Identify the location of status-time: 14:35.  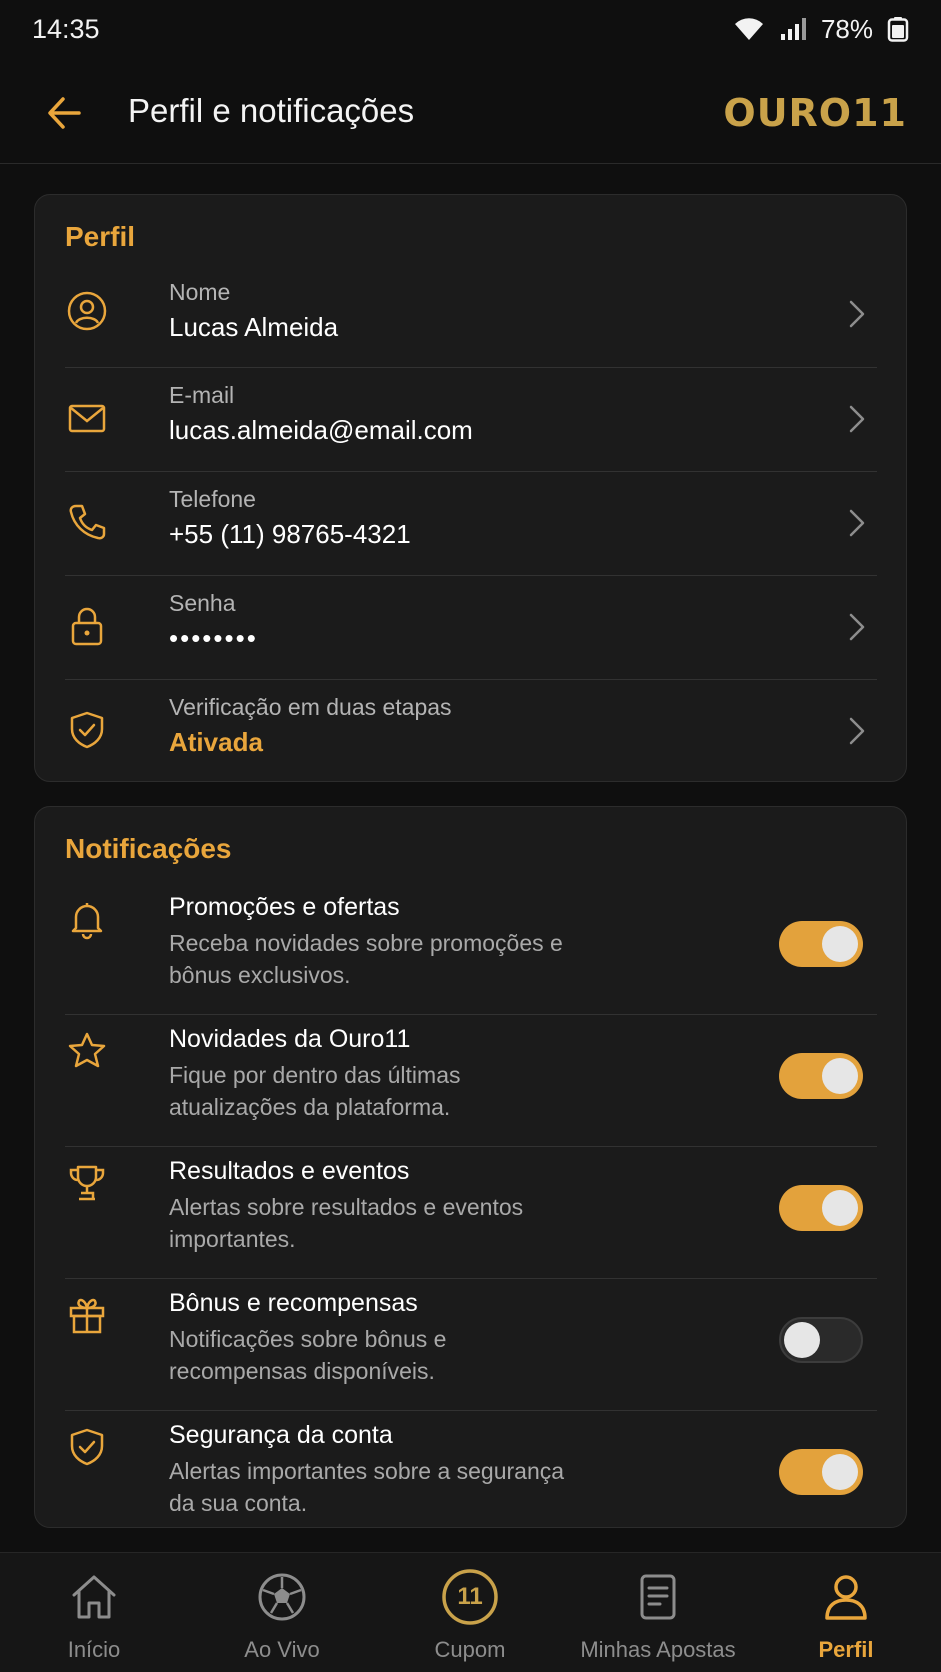
(66, 28).